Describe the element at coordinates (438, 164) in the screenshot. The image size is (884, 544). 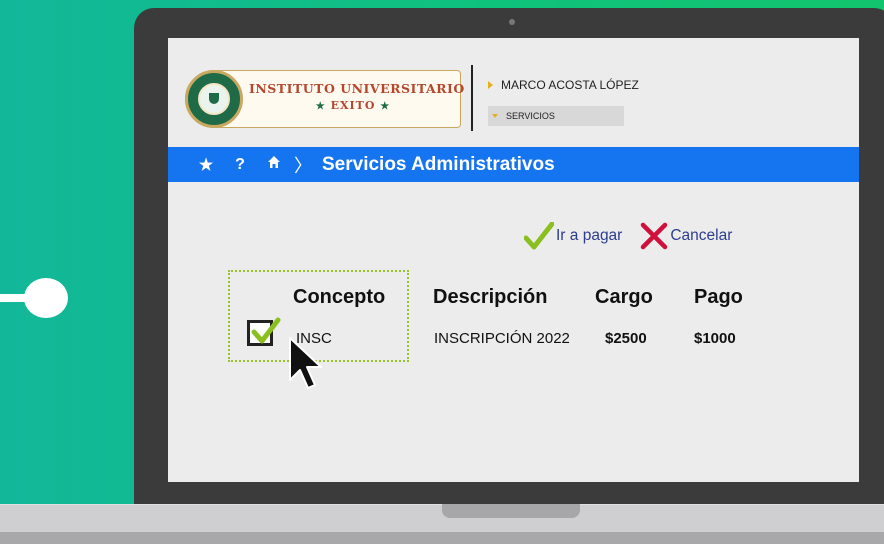
I see `page-title: Servicios Administrativos` at that location.